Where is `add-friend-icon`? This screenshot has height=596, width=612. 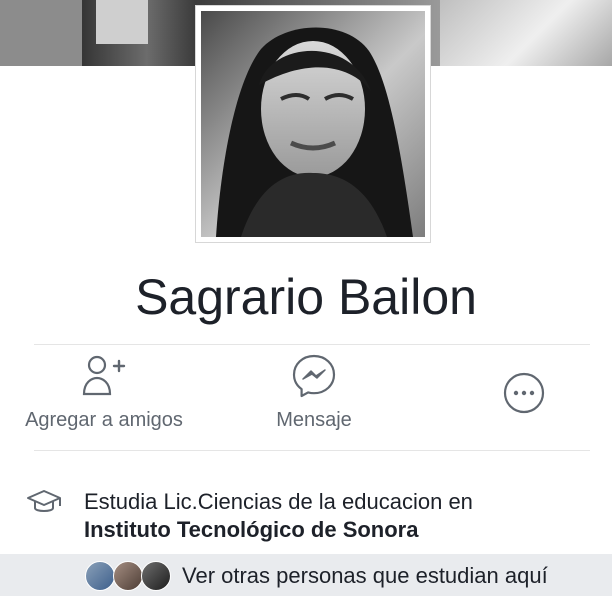 add-friend-icon is located at coordinates (104, 375).